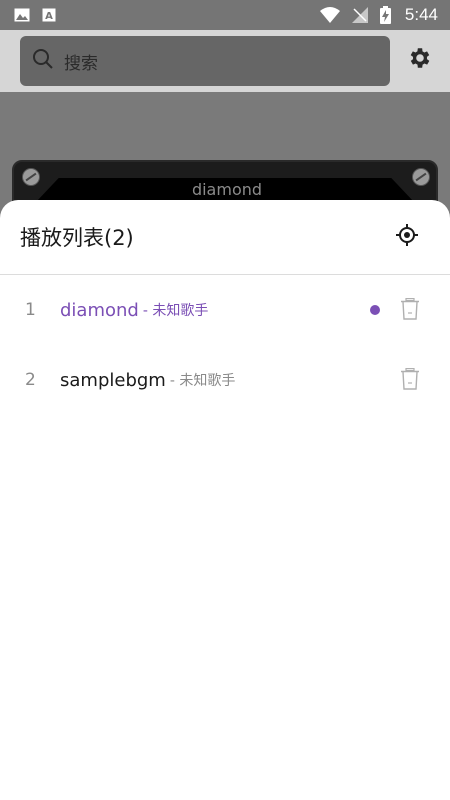 This screenshot has width=450, height=800. I want to click on playlist-title: 播放列表(2), so click(77, 238).